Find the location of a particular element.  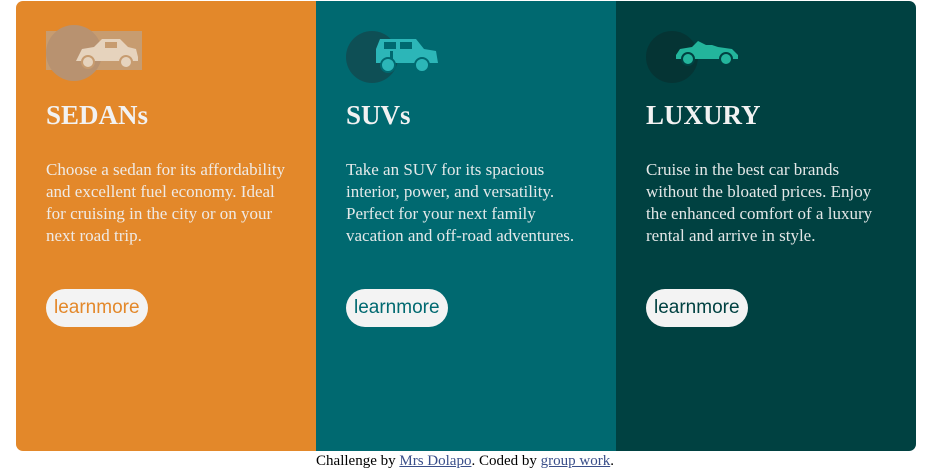

footer-suffix: . is located at coordinates (612, 461).